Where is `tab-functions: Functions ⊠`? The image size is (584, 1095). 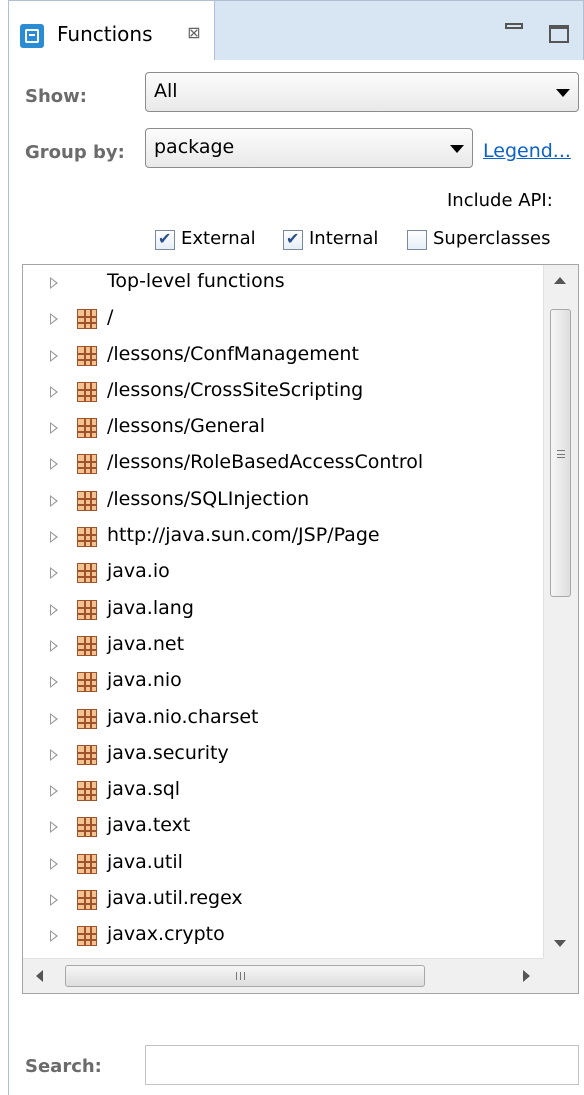 tab-functions: Functions ⊠ is located at coordinates (112, 31).